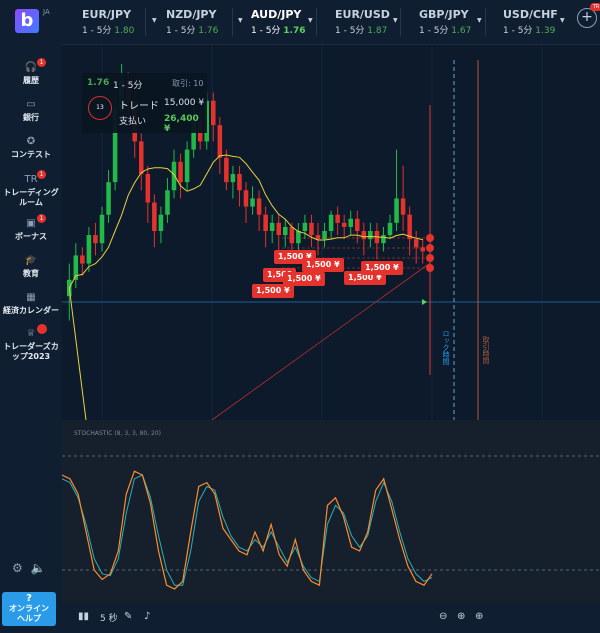 This screenshot has height=633, width=600. I want to click on sidebar-item-trading-room: TR 1 トレーディング ルーム, so click(31, 189).